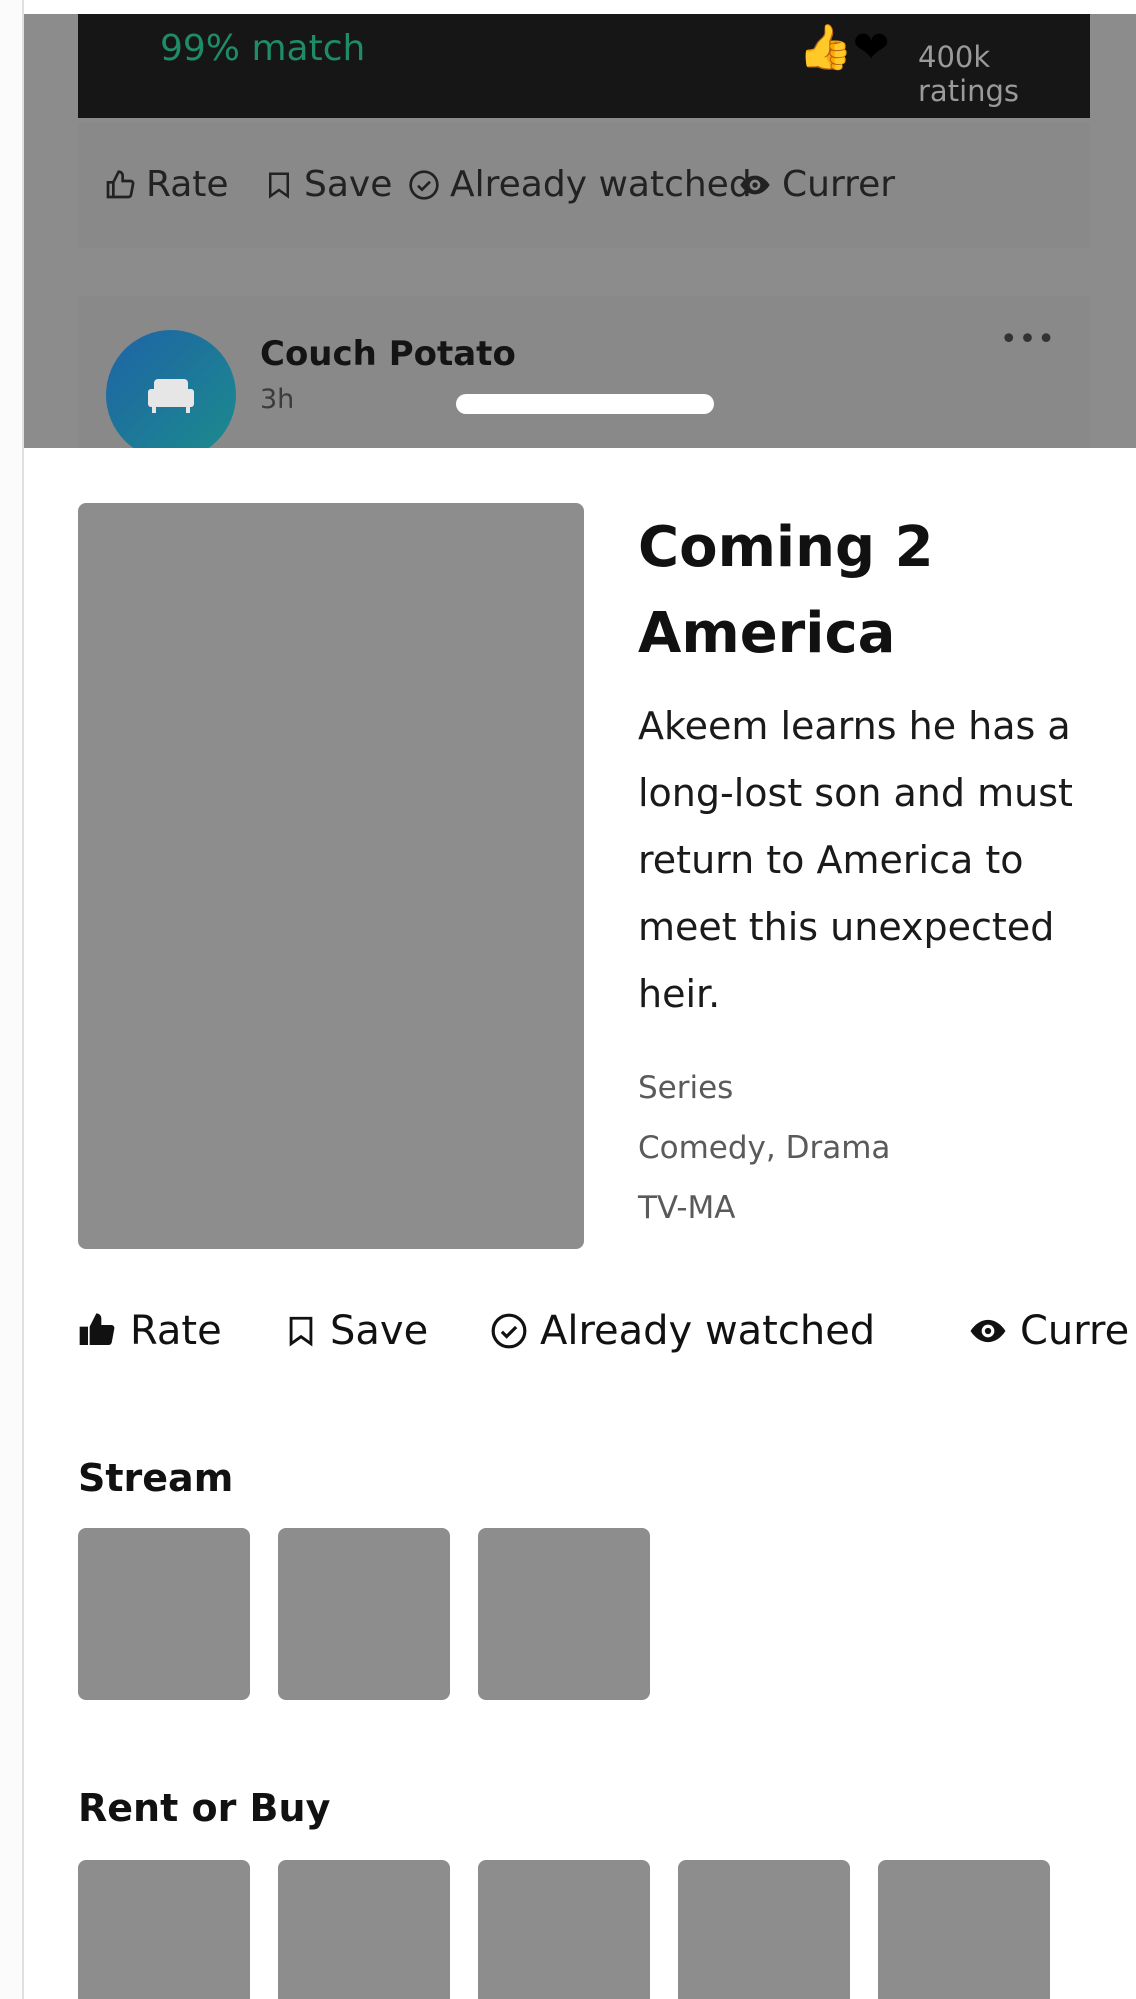 The height and width of the screenshot is (1999, 1136). What do you see at coordinates (687, 1208) in the screenshot?
I see `title-rating: TV-MA` at bounding box center [687, 1208].